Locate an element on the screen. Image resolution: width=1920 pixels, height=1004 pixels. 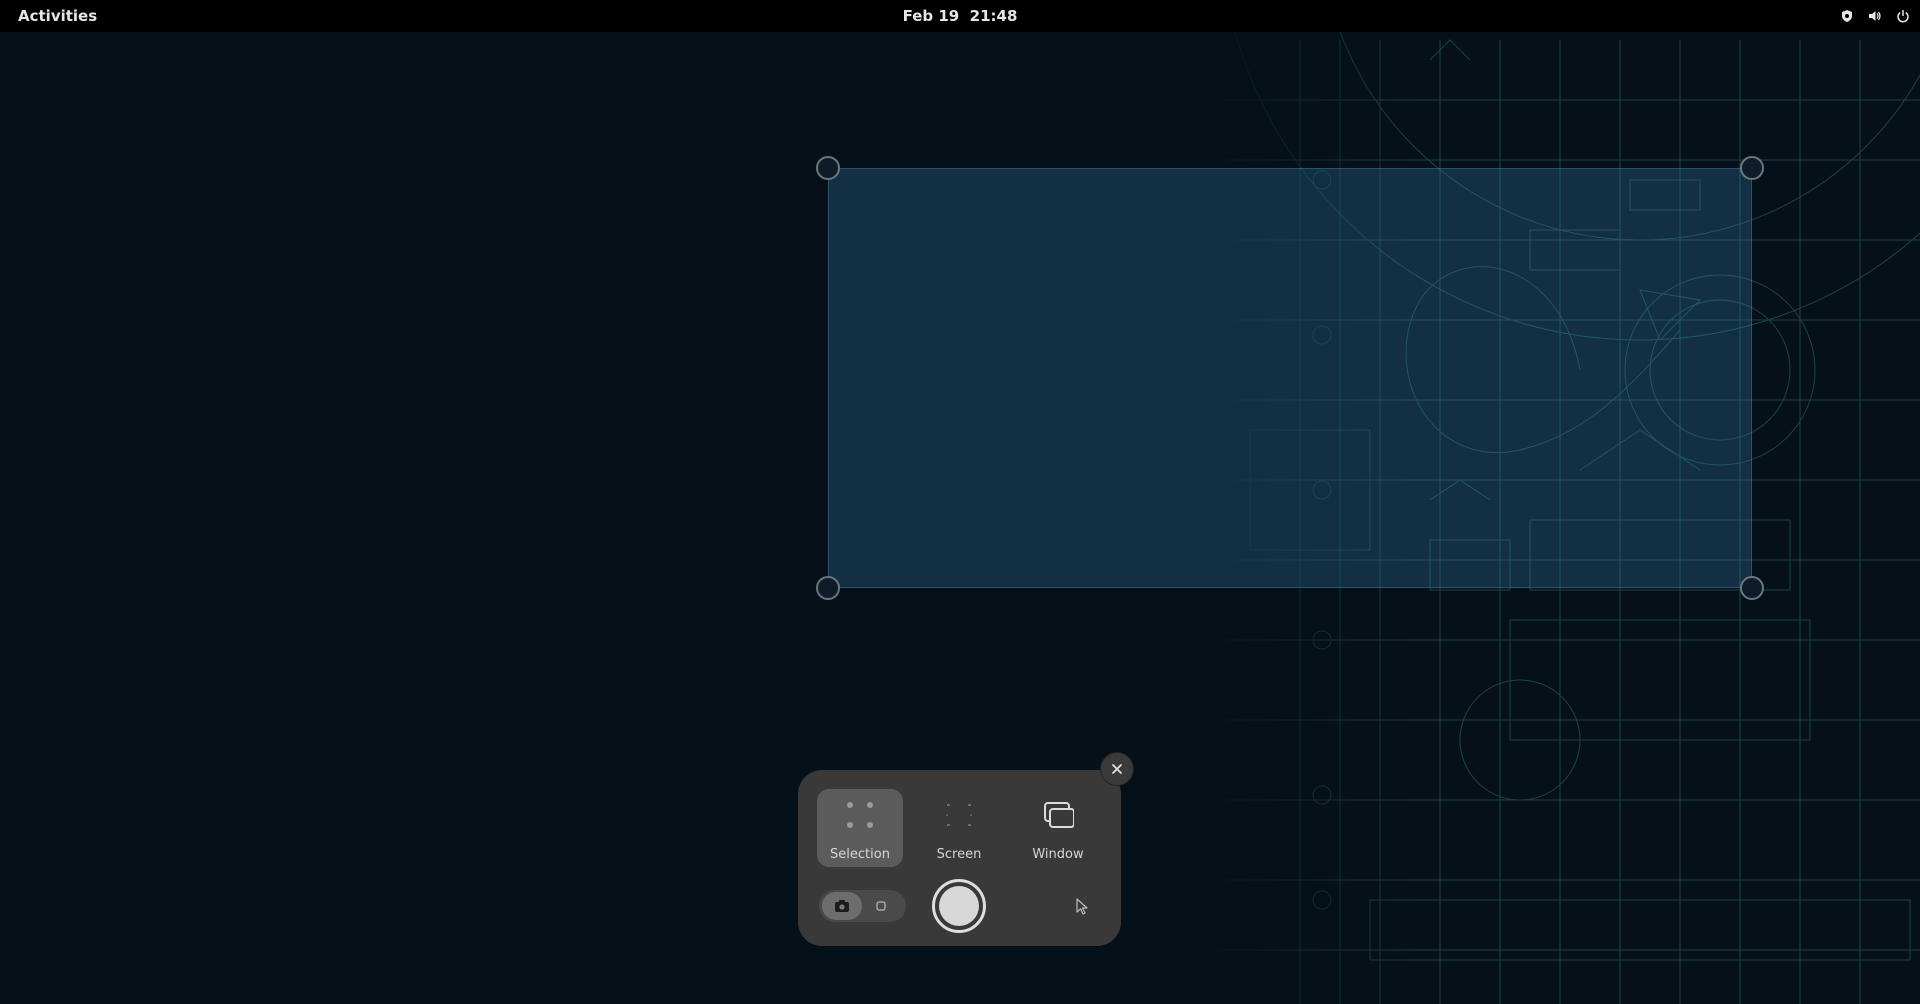
camera-icon is located at coordinates (842, 906).